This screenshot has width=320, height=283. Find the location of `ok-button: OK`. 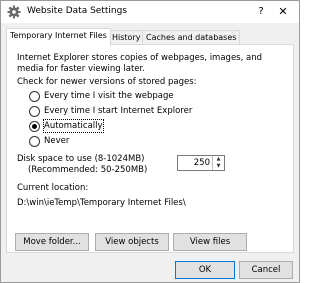

ok-button: OK is located at coordinates (205, 270).